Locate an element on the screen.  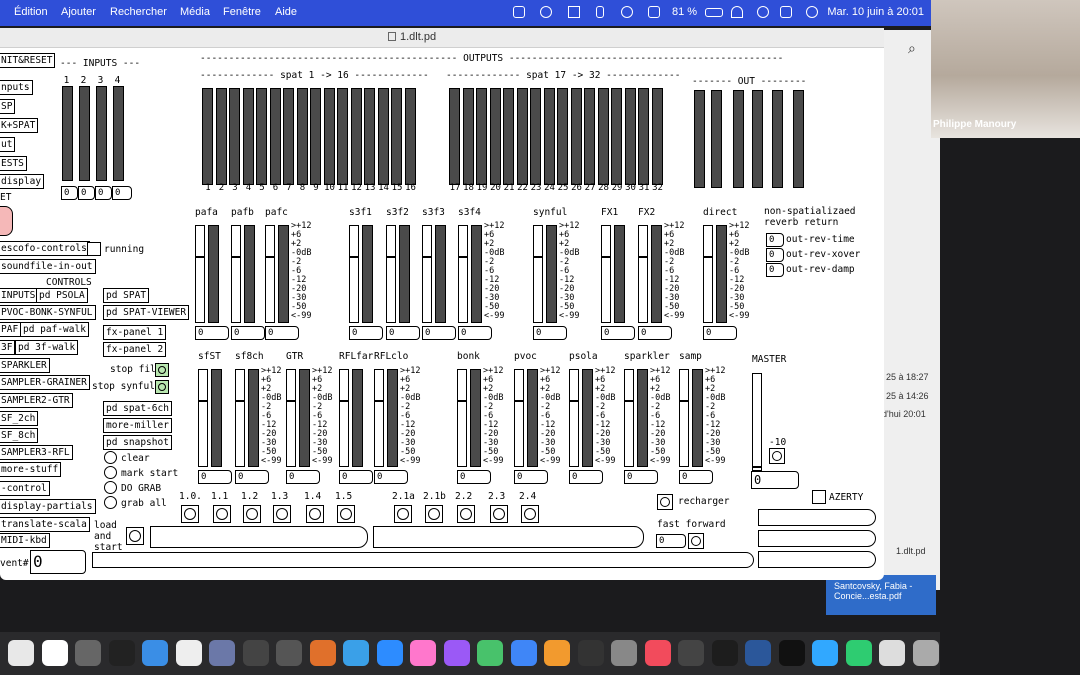
menu-ajouter: Ajouter is located at coordinates (78, 12).